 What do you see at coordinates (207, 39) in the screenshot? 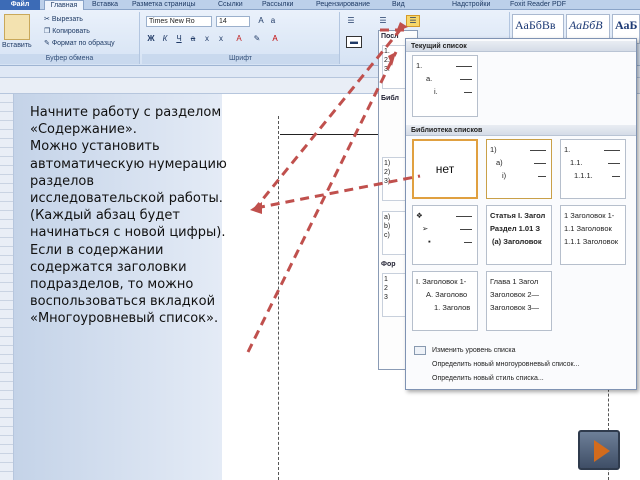
I see `subscript-icon: x` at bounding box center [207, 39].